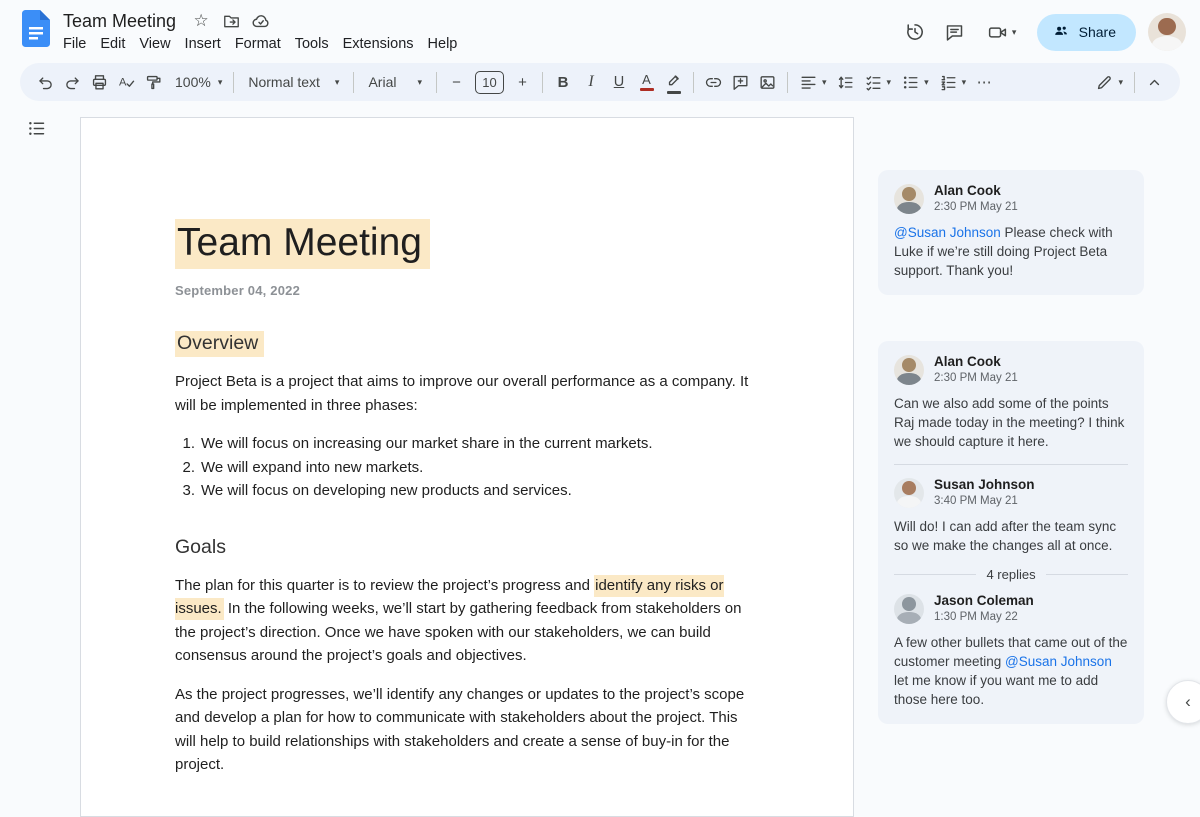 This screenshot has height=817, width=1200. Describe the element at coordinates (591, 82) in the screenshot. I see `italic-button: I` at that location.